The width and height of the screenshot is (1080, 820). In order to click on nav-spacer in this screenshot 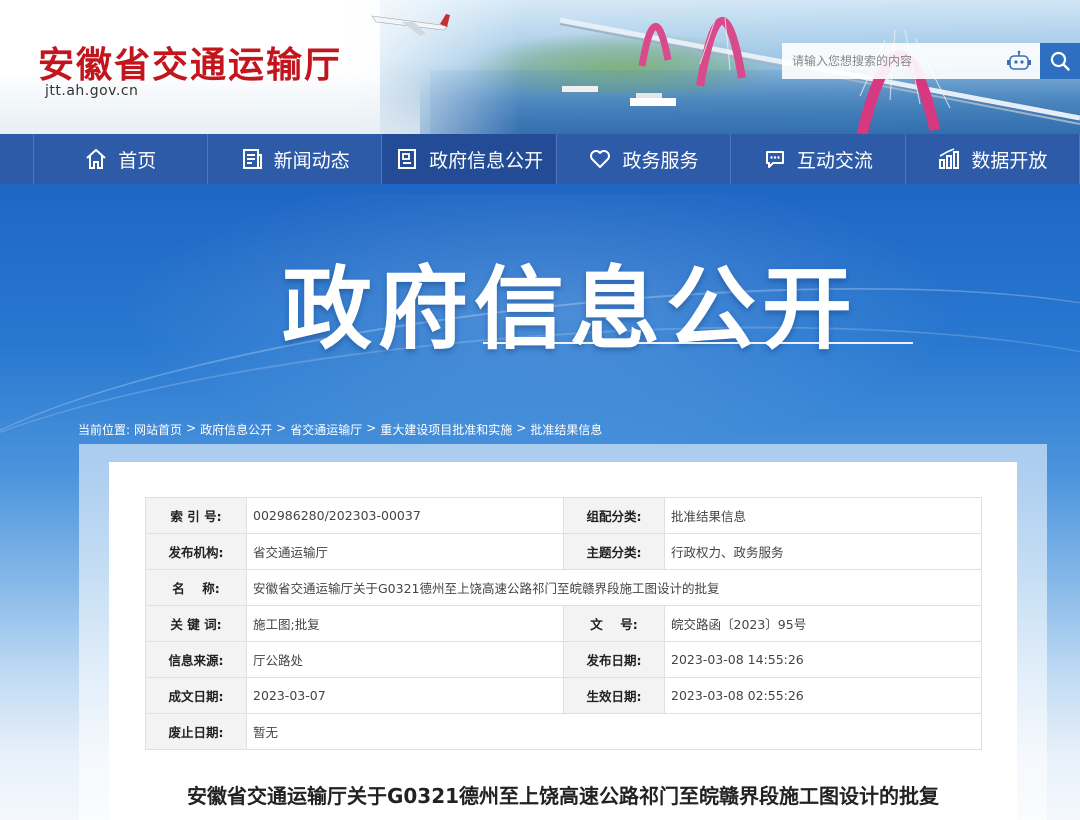, I will do `click(17, 159)`.